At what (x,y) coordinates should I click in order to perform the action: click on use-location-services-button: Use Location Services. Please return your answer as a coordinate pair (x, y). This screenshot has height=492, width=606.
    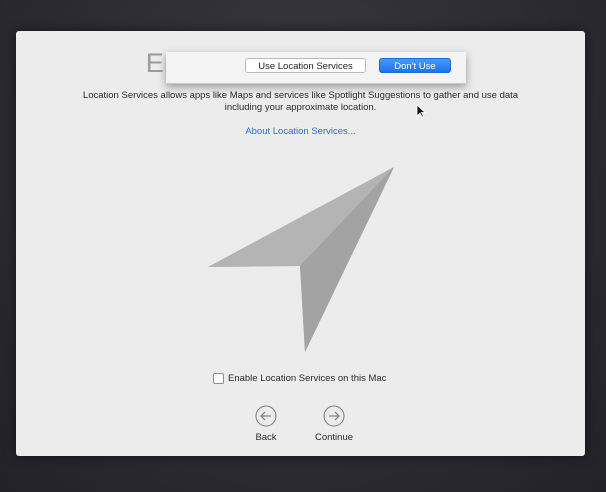
    Looking at the image, I should click on (305, 65).